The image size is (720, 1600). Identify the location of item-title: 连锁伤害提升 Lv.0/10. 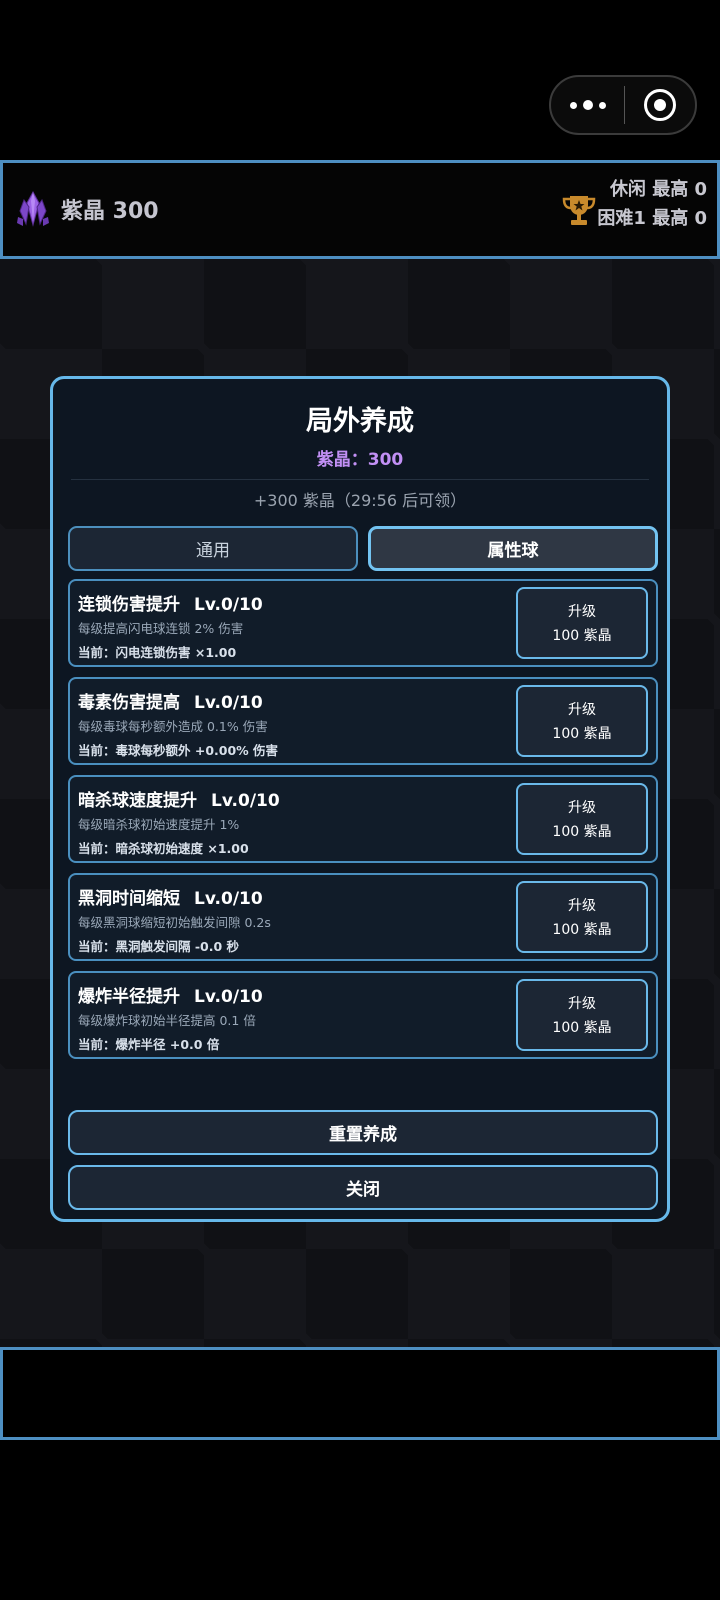
(170, 602).